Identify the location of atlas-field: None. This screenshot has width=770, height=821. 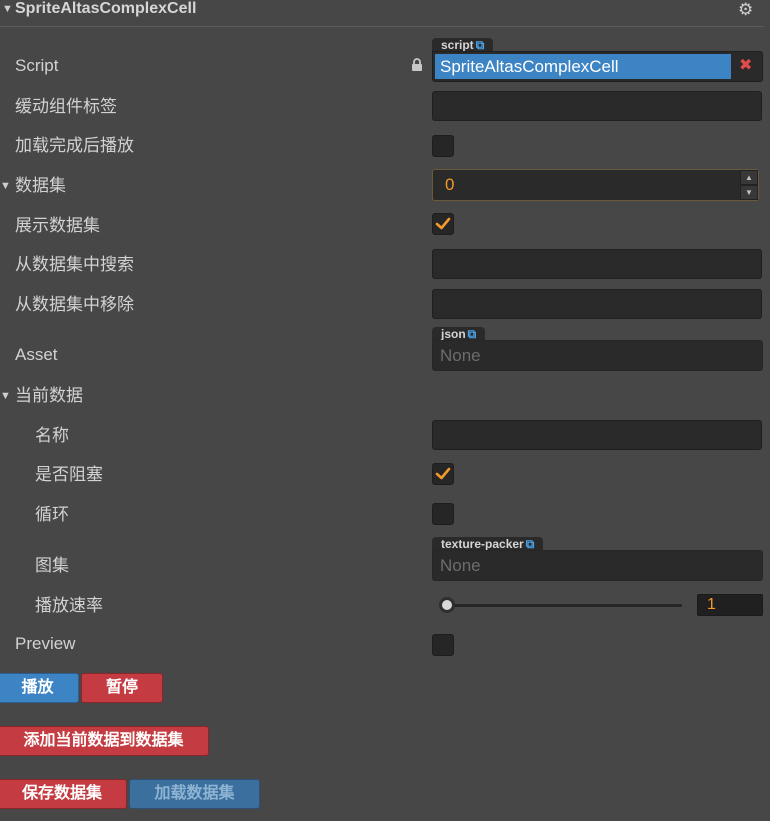
(597, 565).